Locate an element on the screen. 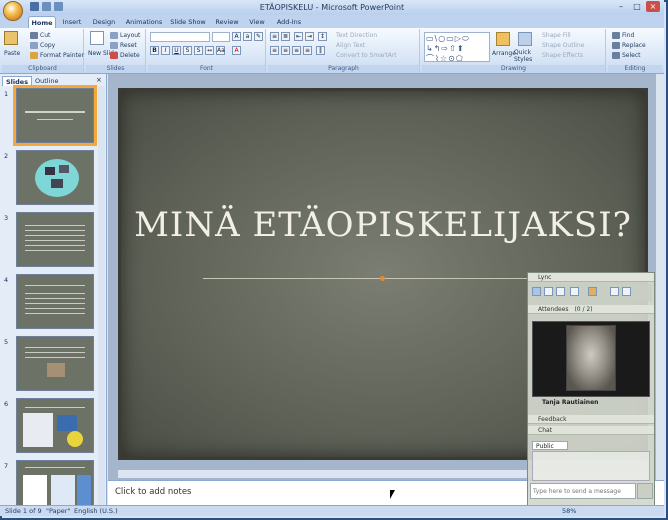 Image resolution: width=668 pixels, height=520 pixels. columns-icon: ‖ is located at coordinates (320, 50).